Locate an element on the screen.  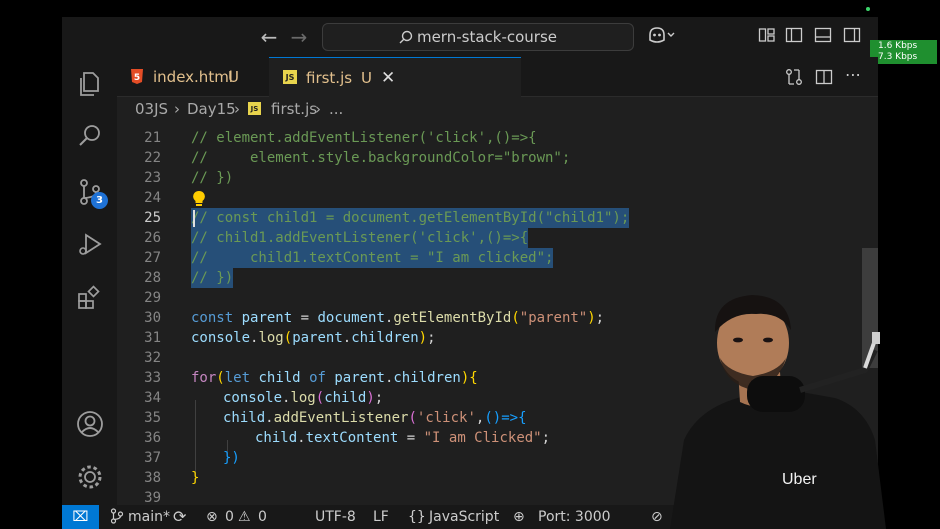
download-speed: 1.6 Kbps is located at coordinates (898, 46).